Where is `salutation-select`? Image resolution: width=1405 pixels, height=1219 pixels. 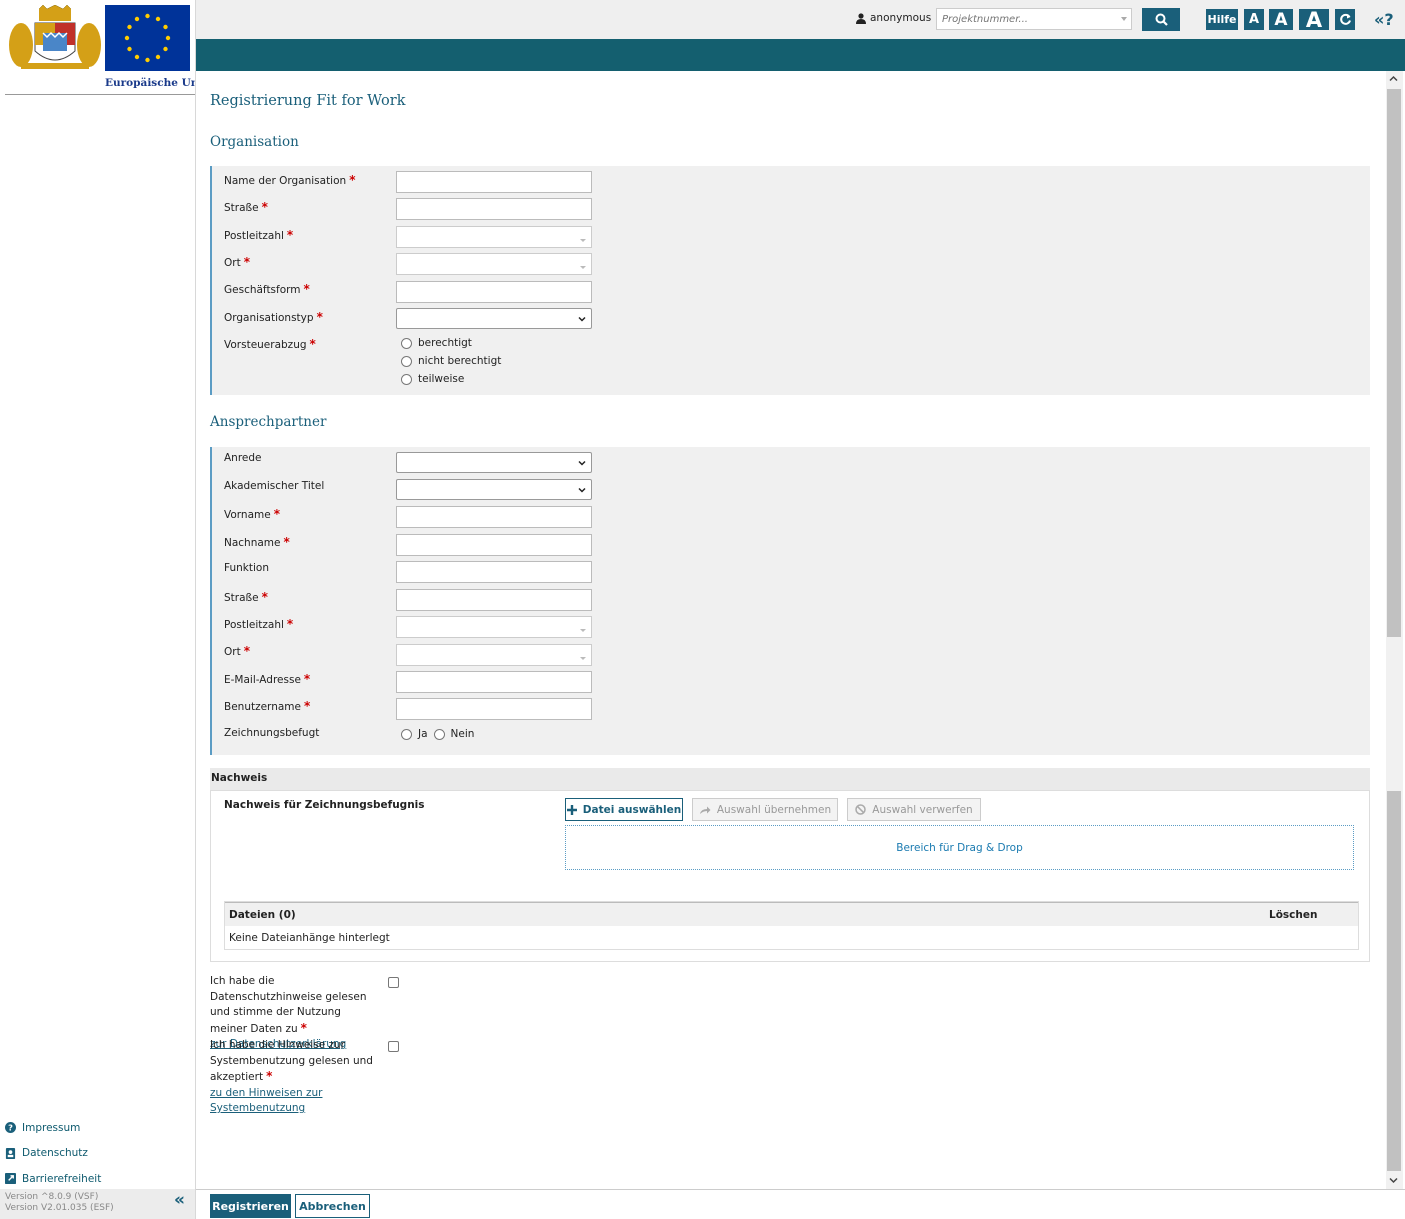 salutation-select is located at coordinates (494, 462).